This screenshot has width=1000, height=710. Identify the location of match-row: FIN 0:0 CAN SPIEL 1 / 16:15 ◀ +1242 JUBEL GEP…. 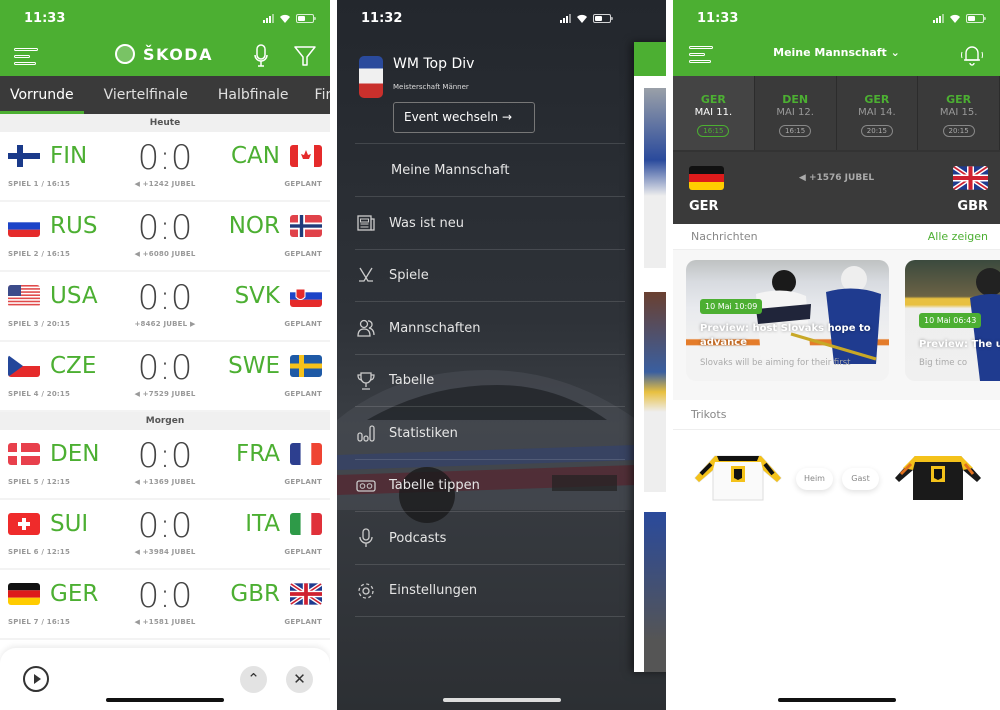
(165, 167).